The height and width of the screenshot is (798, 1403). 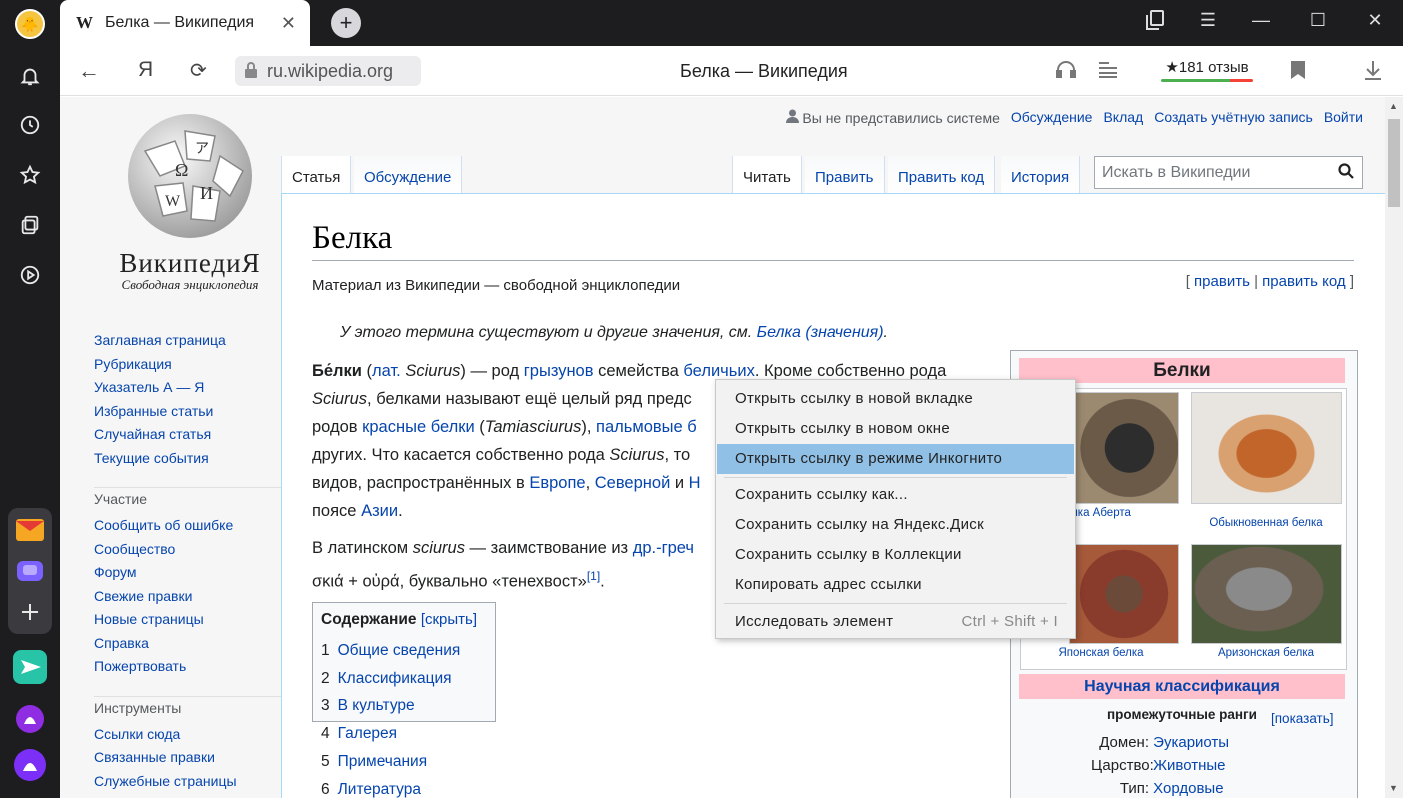 I want to click on edit-link: править, so click(x=1222, y=281).